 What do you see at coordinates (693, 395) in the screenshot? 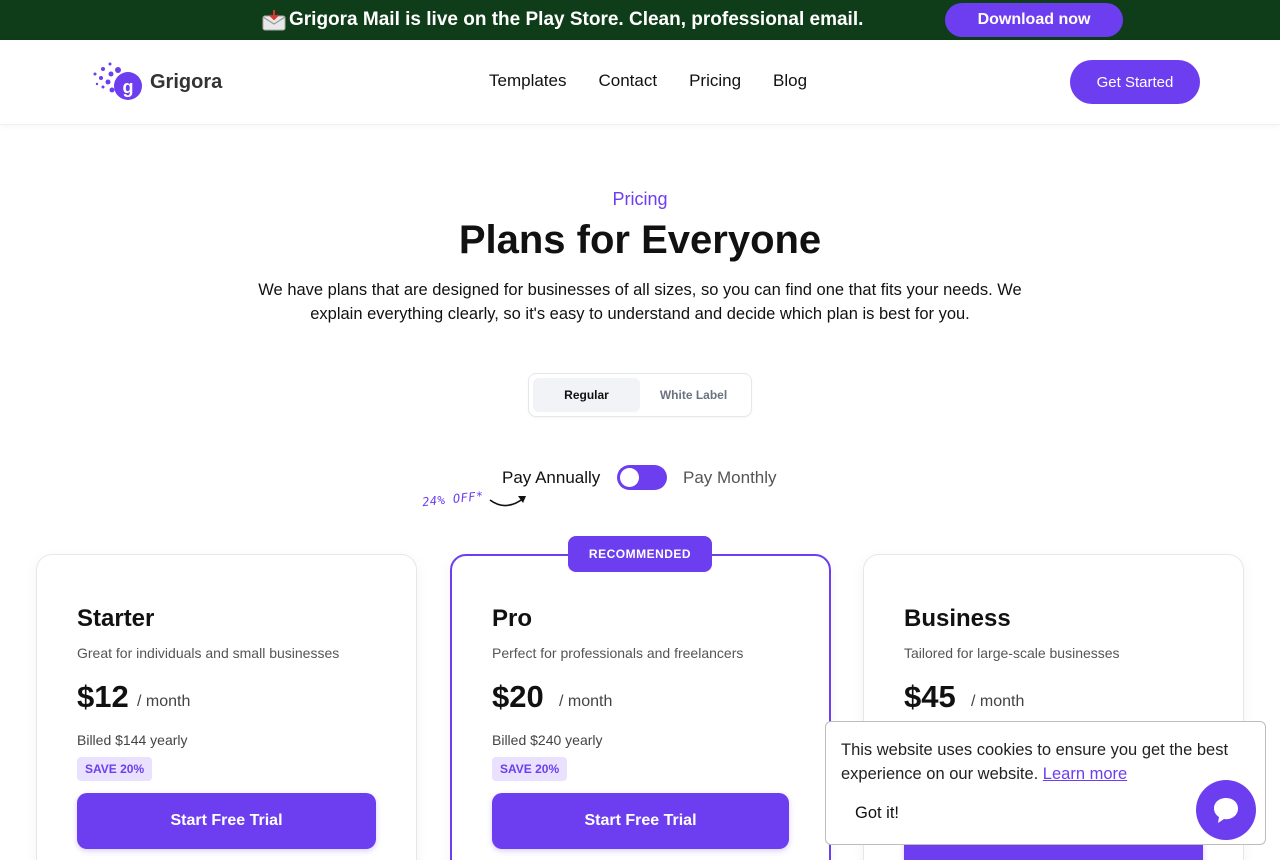
I see `plan-type-white-label-tab: White Label` at bounding box center [693, 395].